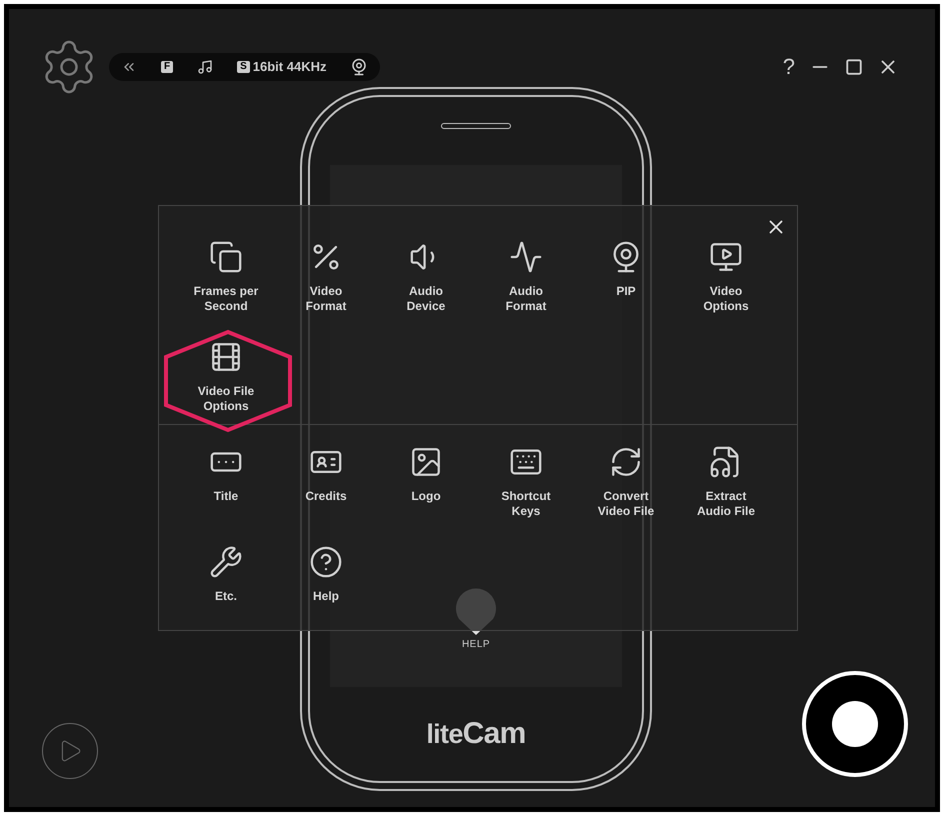 This screenshot has height=814, width=943. I want to click on waveform-icon, so click(526, 257).